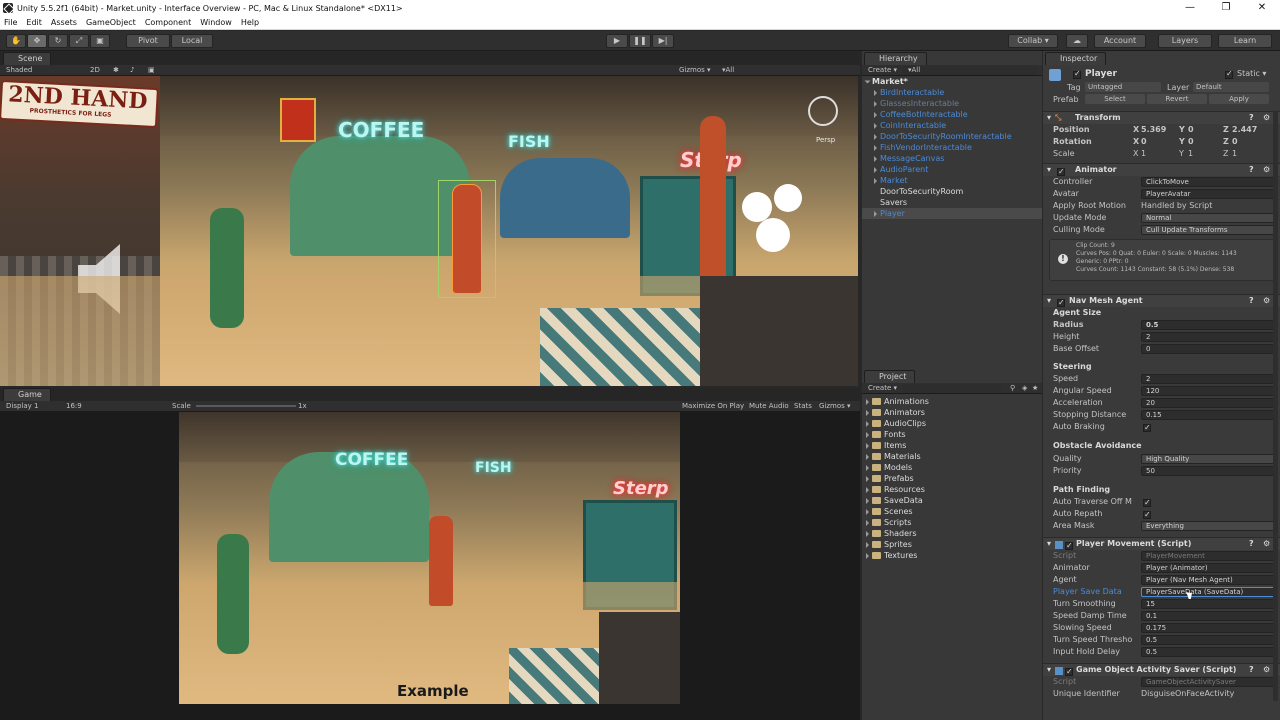 This screenshot has height=720, width=1280. I want to click on unique-id-field: DisguiseOnFaceActivity, so click(1187, 694).